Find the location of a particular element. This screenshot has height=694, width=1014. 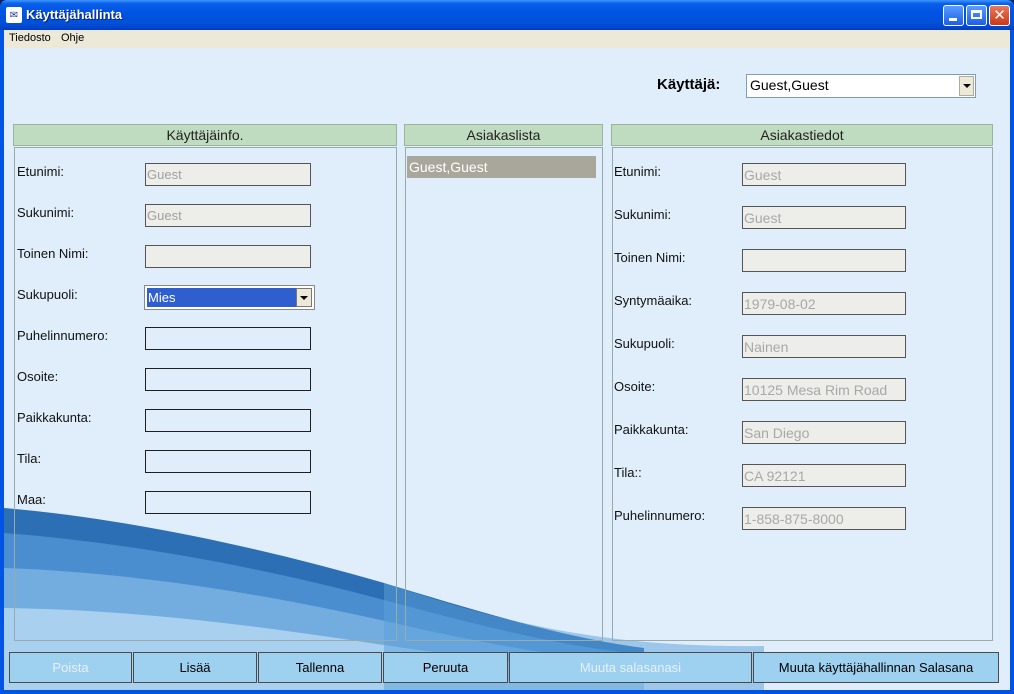

user-select: Guest,Guest is located at coordinates (861, 86).